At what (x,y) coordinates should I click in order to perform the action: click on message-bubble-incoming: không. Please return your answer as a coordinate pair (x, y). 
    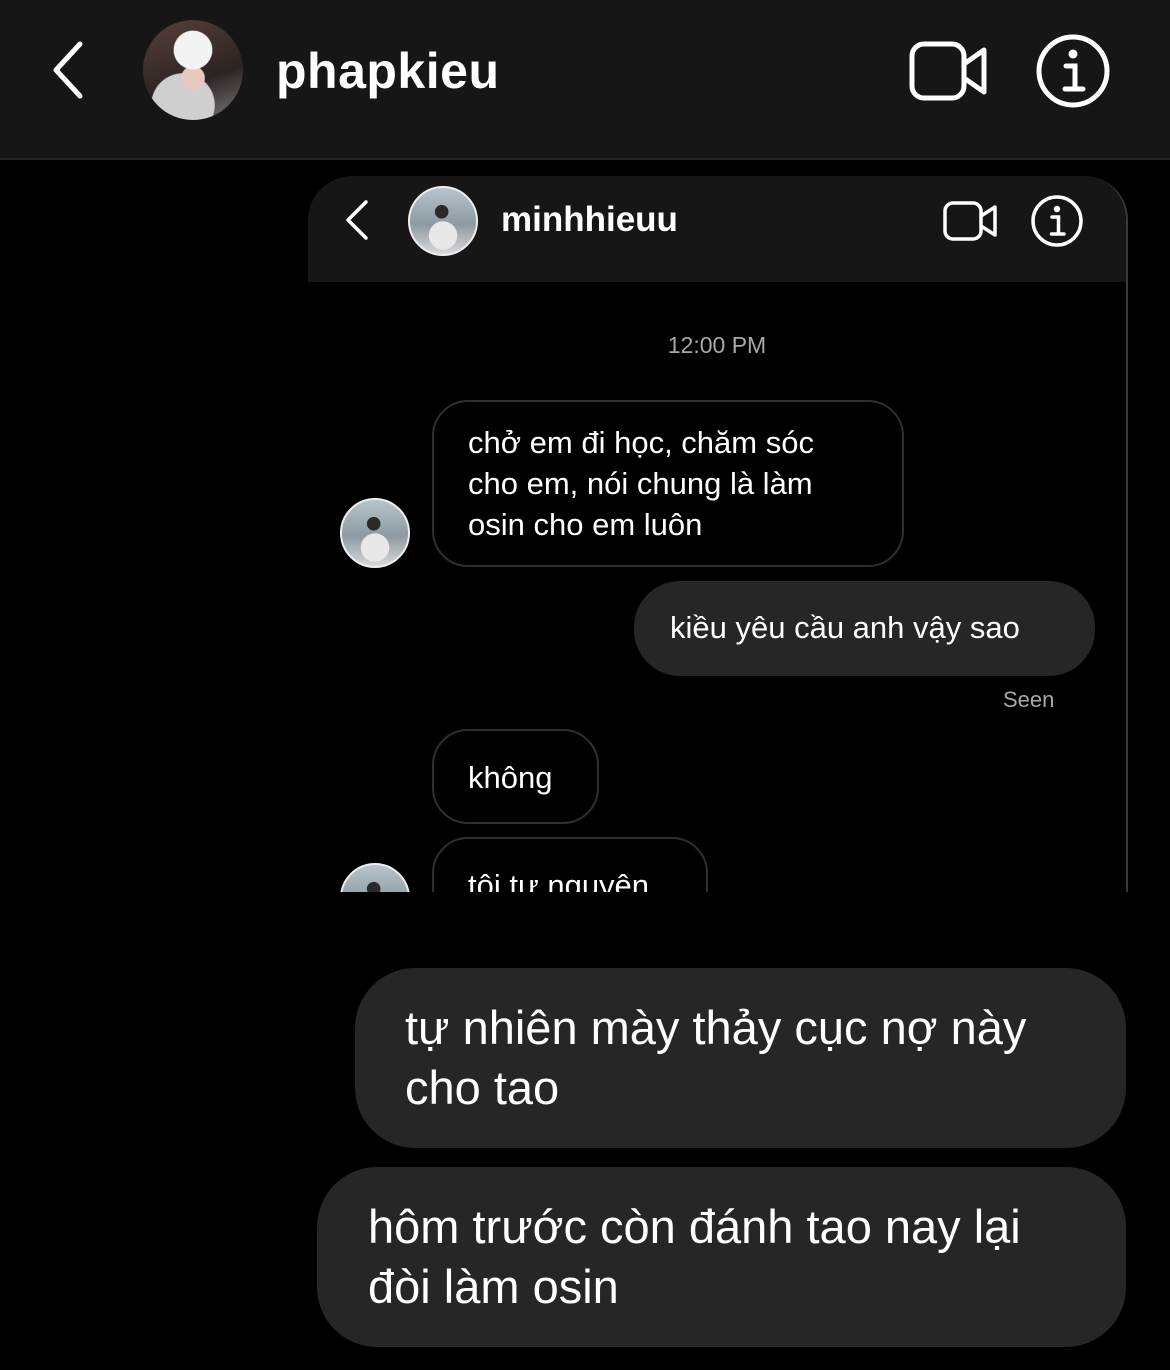
    Looking at the image, I should click on (515, 776).